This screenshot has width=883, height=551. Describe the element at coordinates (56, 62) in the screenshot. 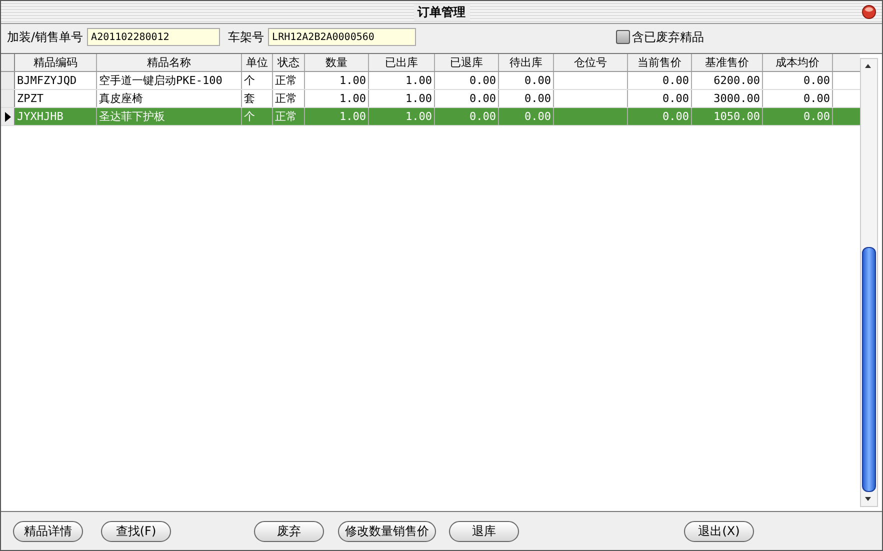

I see `column-header: 精品编码` at that location.